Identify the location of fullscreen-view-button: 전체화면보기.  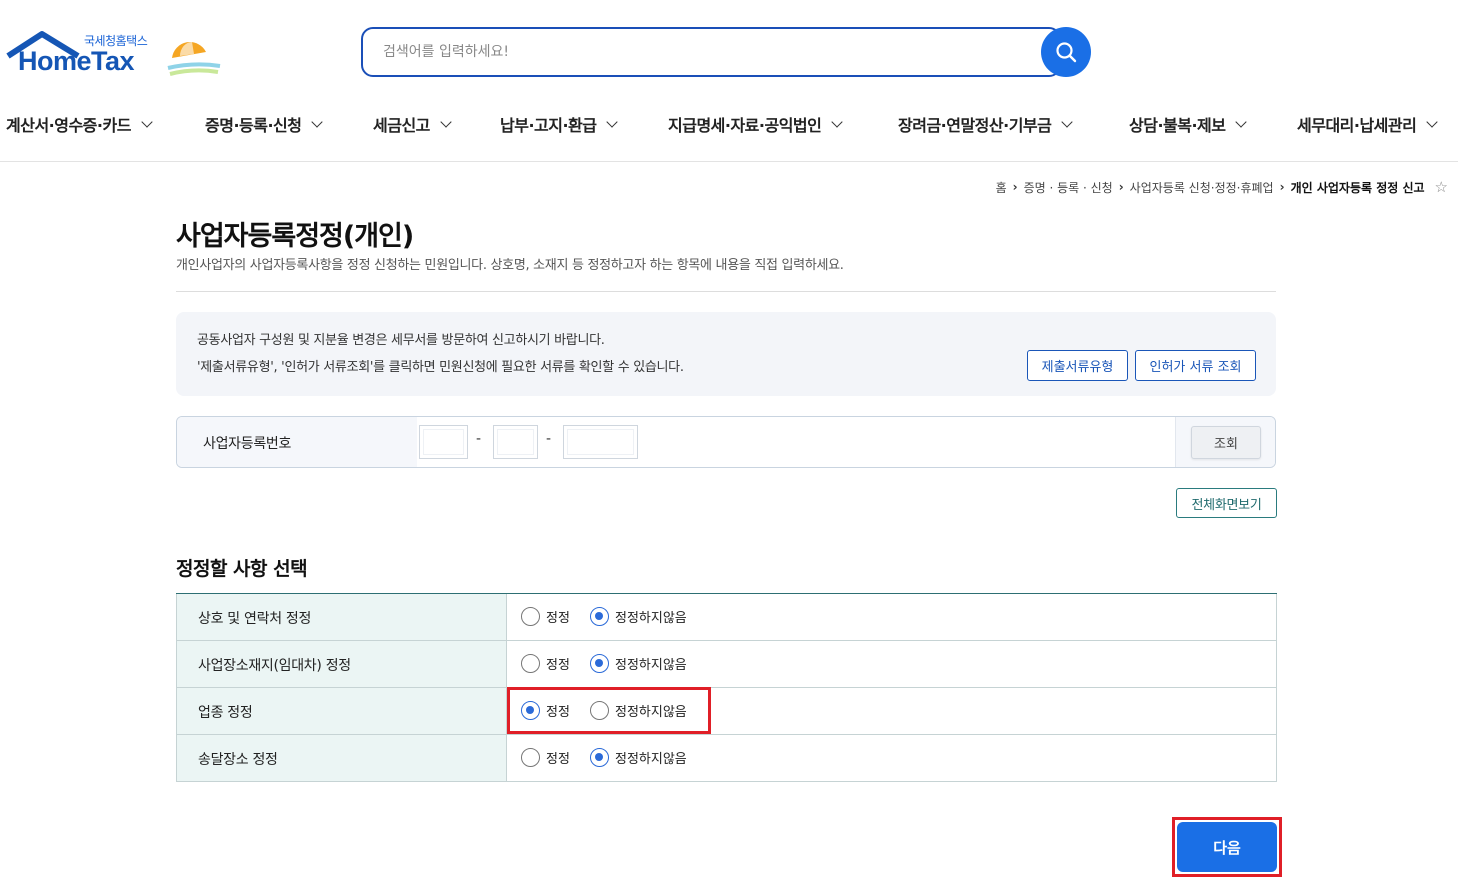
(1226, 503).